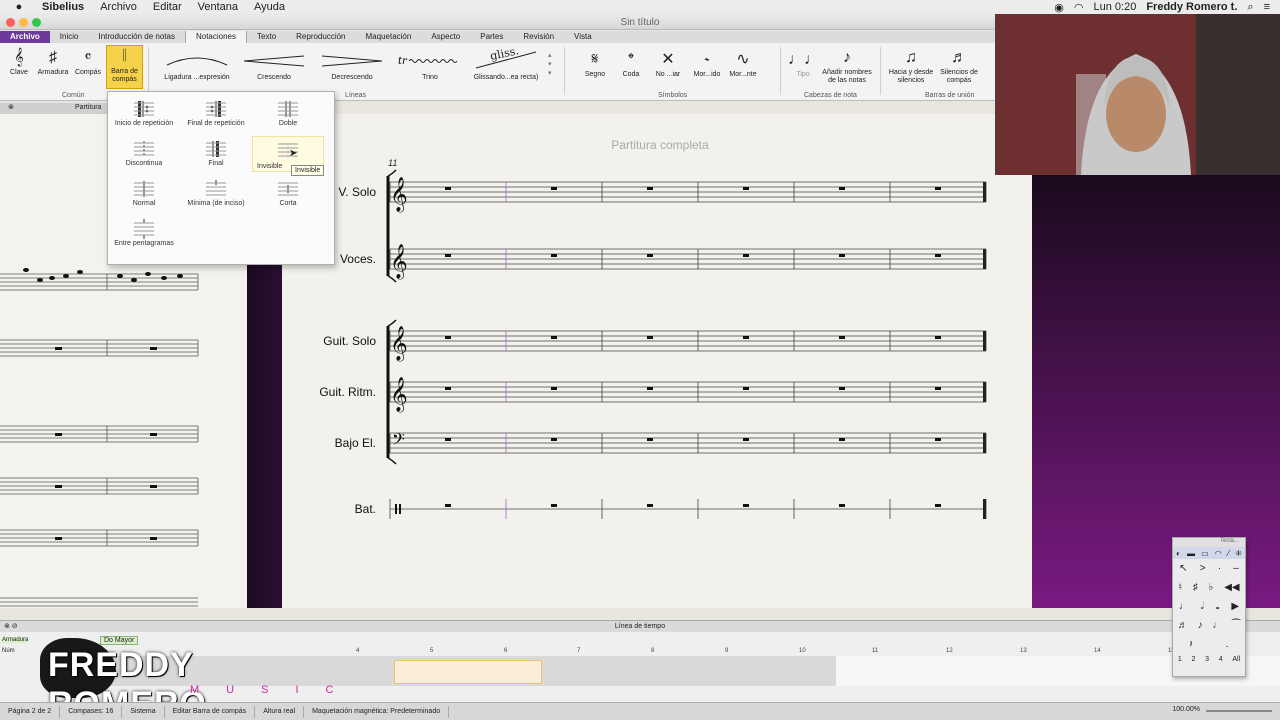  What do you see at coordinates (804, 59) in the screenshot?
I see `notehead-type-icon: ♩♩` at bounding box center [804, 59].